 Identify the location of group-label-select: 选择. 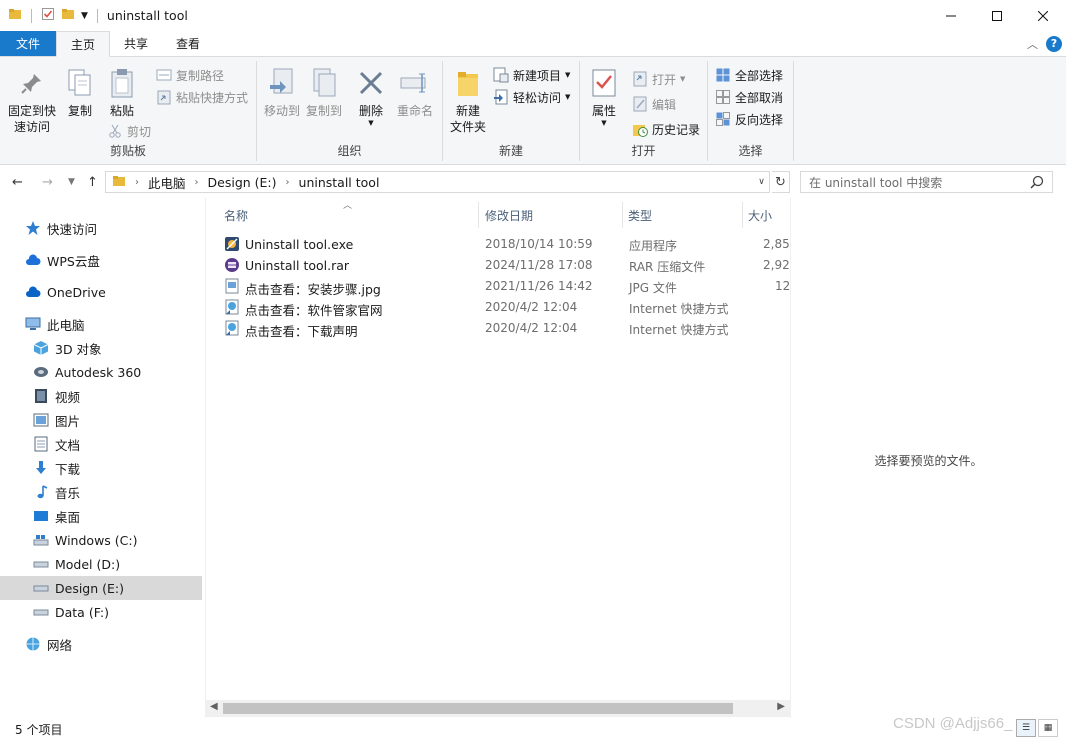
(750, 151).